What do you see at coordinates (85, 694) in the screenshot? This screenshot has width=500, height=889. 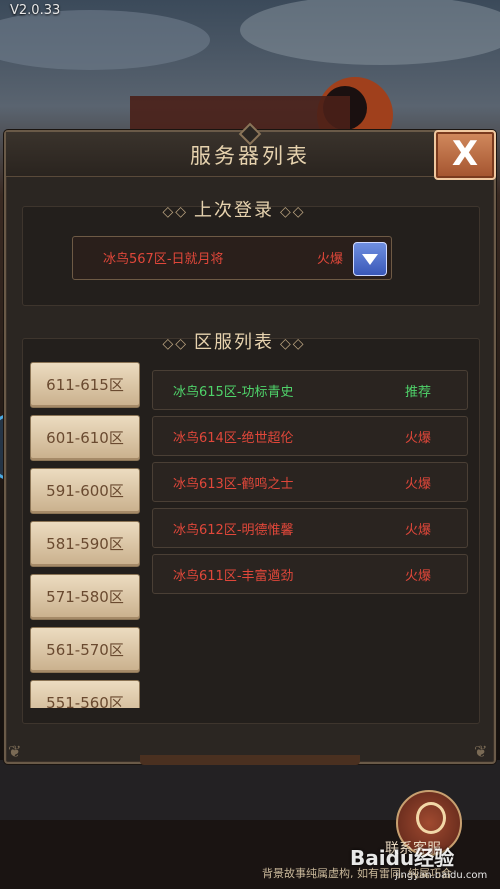 I see `range-tab: 551-560区` at bounding box center [85, 694].